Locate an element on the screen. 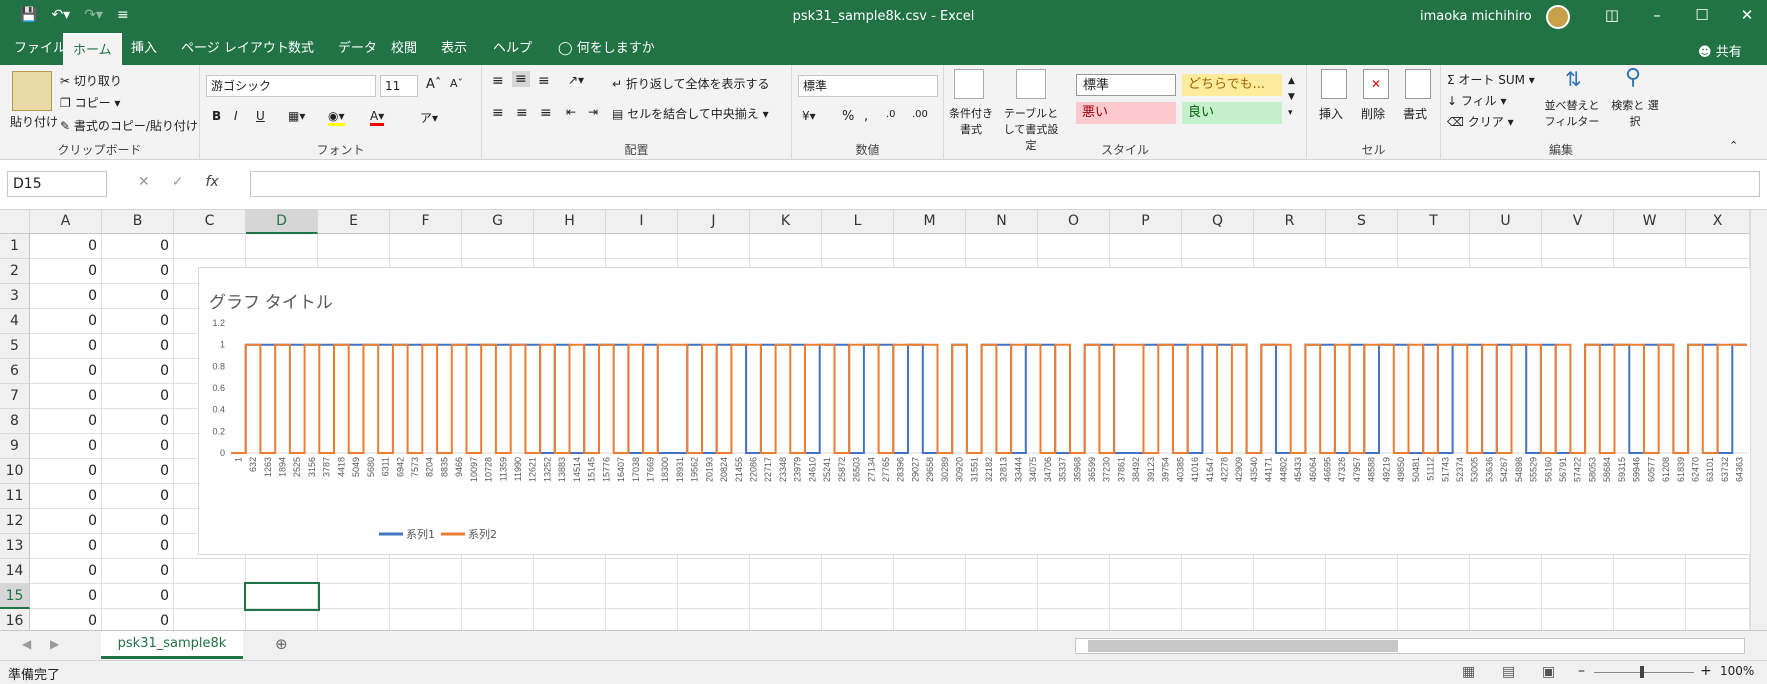 This screenshot has width=1767, height=684. fill-color-icon: ◉▾ is located at coordinates (336, 117).